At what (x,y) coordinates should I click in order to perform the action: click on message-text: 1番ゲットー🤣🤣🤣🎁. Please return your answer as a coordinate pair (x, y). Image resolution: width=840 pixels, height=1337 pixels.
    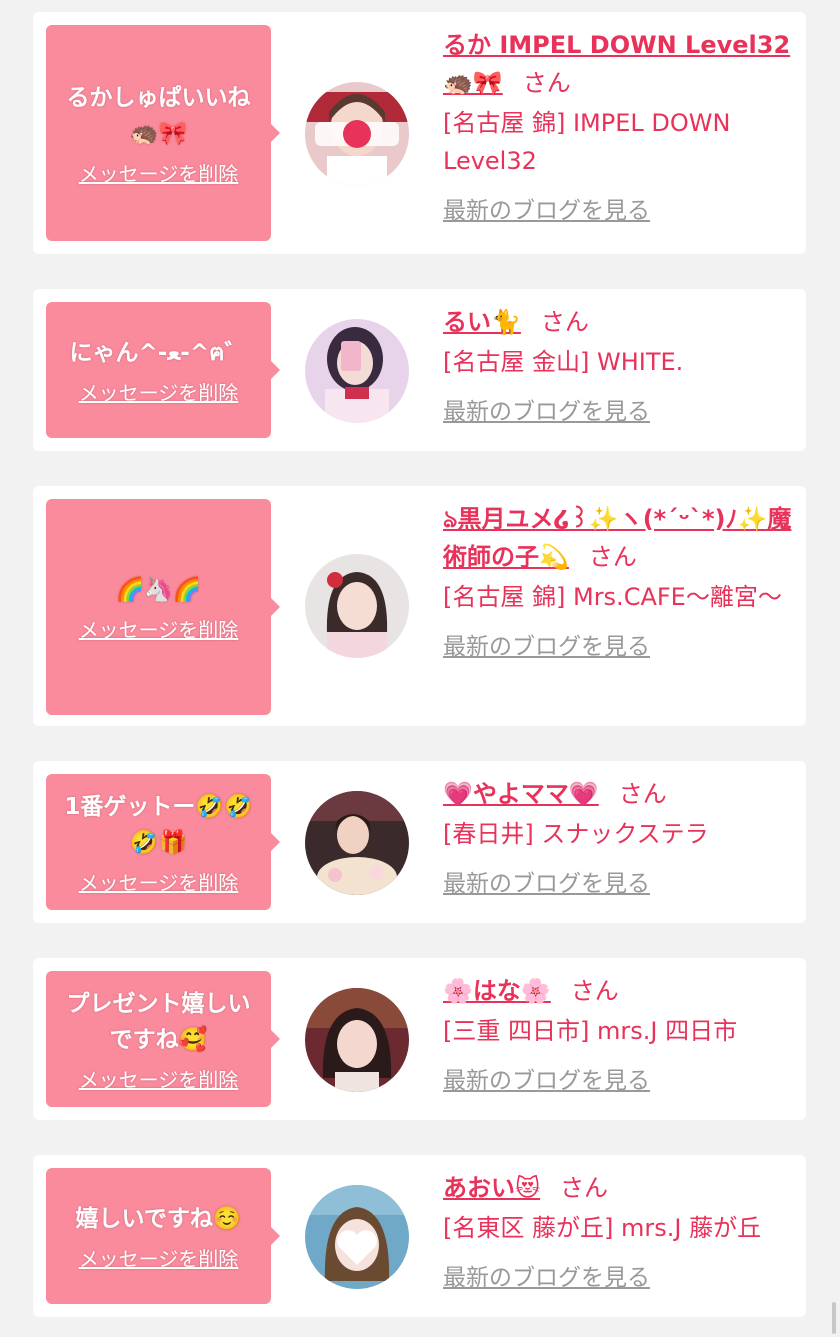
    Looking at the image, I should click on (158, 824).